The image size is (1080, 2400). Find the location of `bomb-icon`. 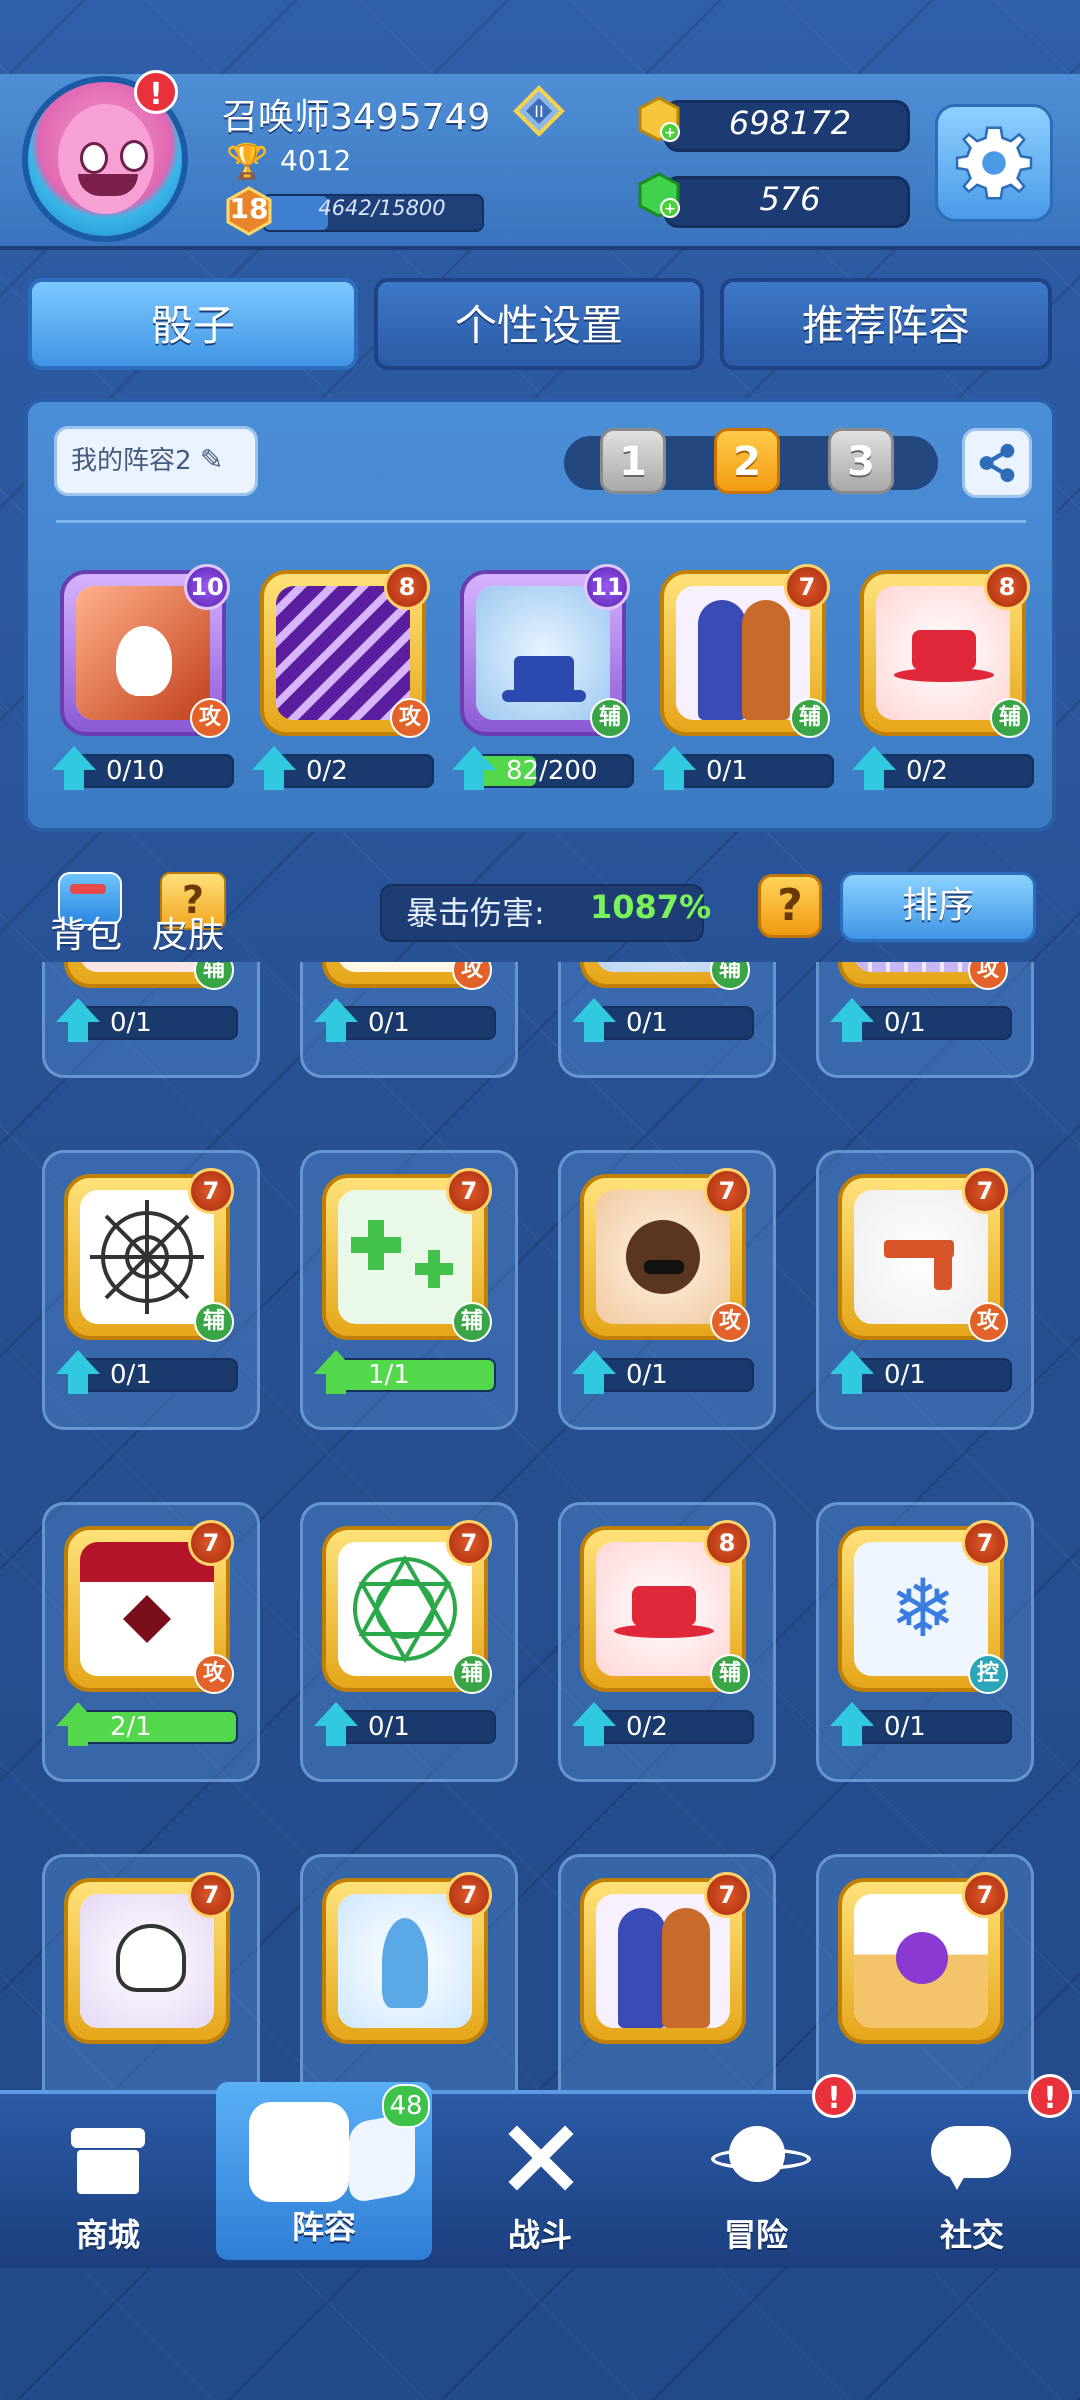

bomb-icon is located at coordinates (921, 1961).